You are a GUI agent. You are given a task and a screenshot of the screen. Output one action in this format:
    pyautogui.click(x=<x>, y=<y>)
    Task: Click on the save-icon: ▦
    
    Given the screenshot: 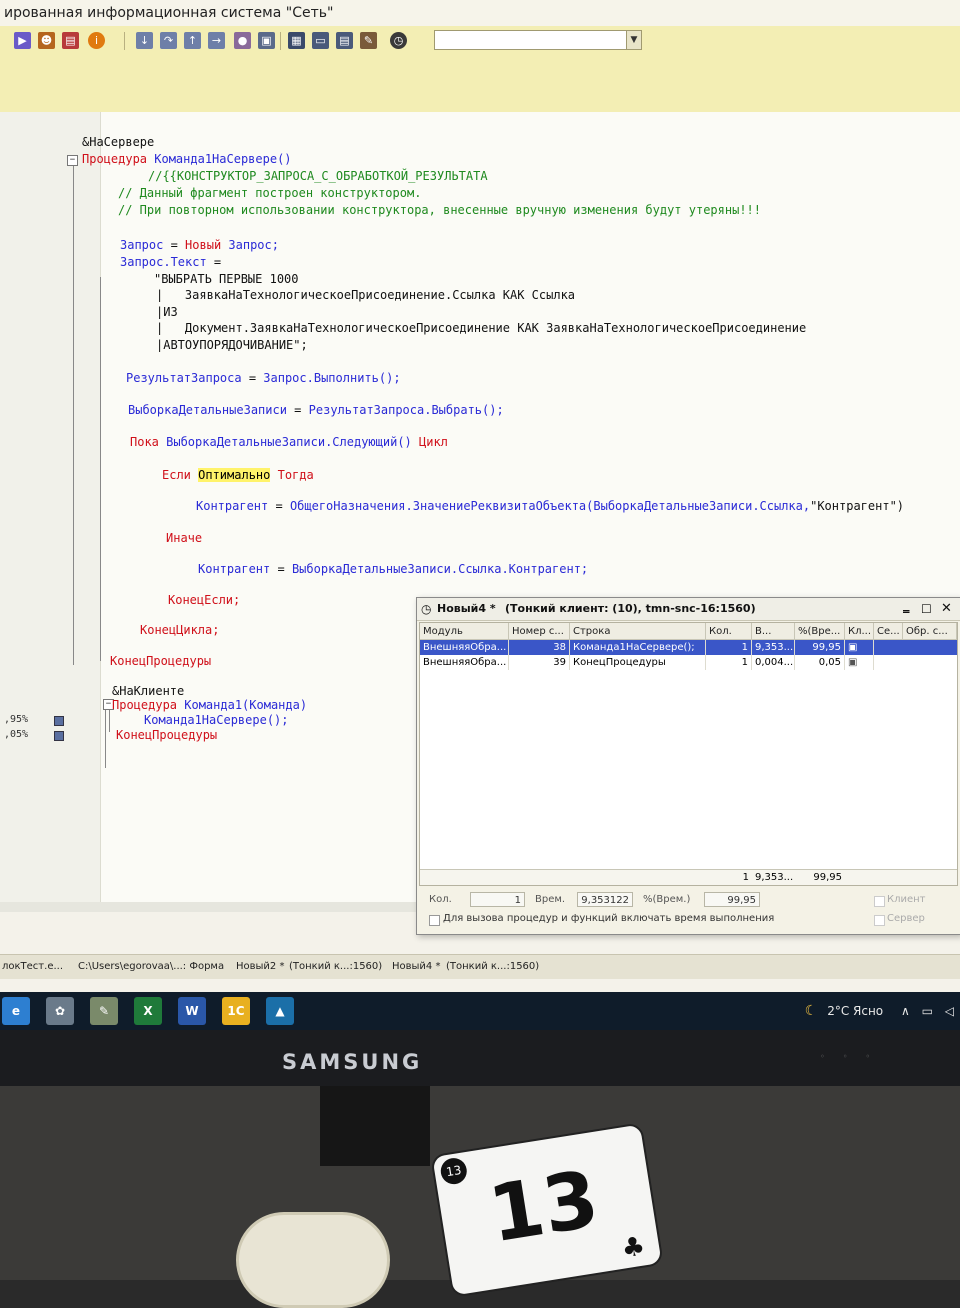 What is the action you would take?
    pyautogui.click(x=296, y=40)
    